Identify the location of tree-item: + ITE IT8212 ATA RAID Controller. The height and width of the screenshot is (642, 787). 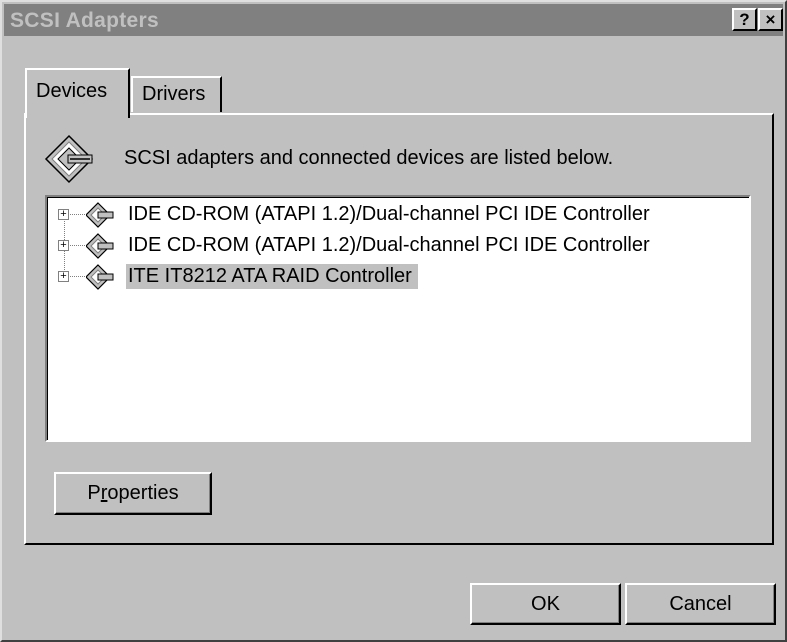
(398, 277).